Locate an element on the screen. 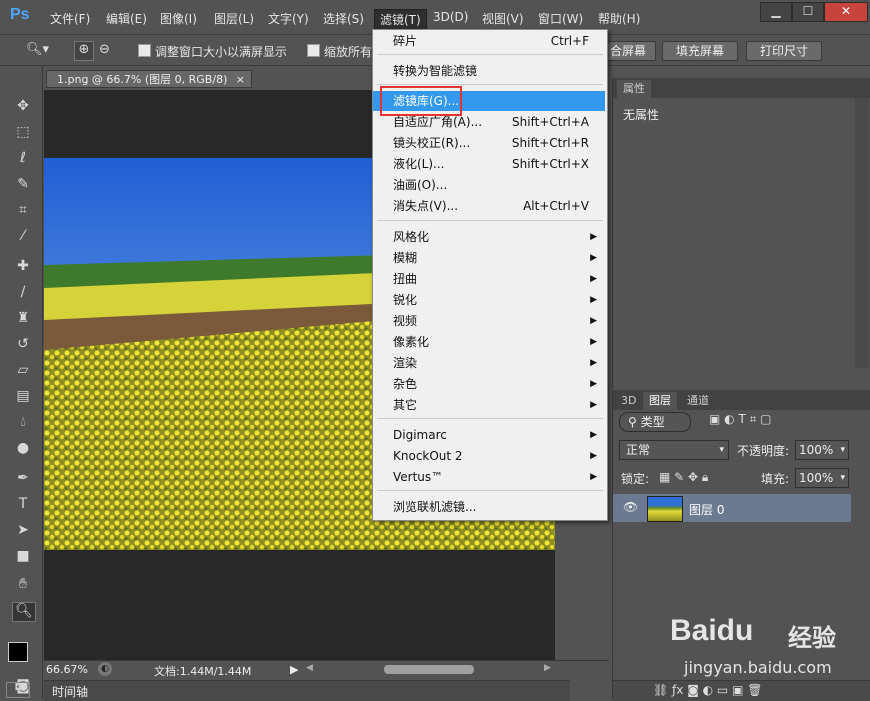 The width and height of the screenshot is (870, 701). fill-dropdown-icon: ▾ is located at coordinates (842, 478).